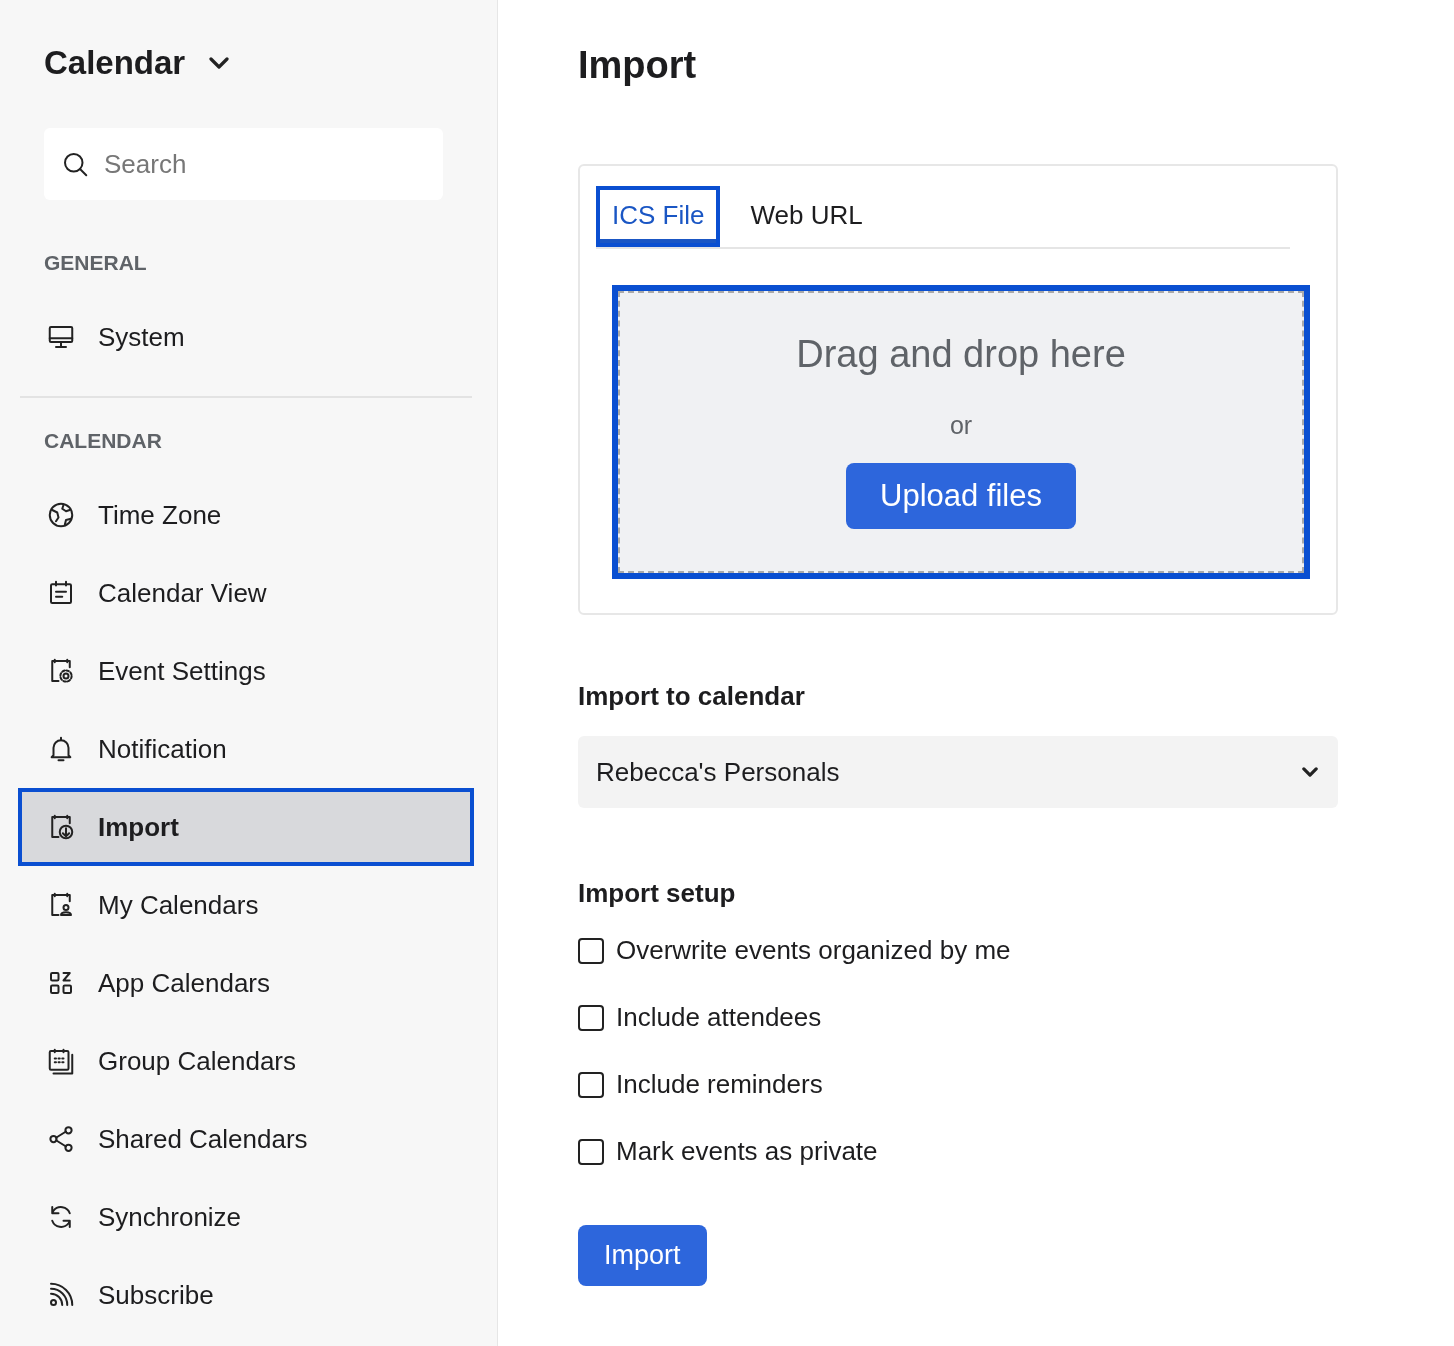 The height and width of the screenshot is (1346, 1454). Describe the element at coordinates (96, 263) in the screenshot. I see `section-heading: GENERAL` at that location.